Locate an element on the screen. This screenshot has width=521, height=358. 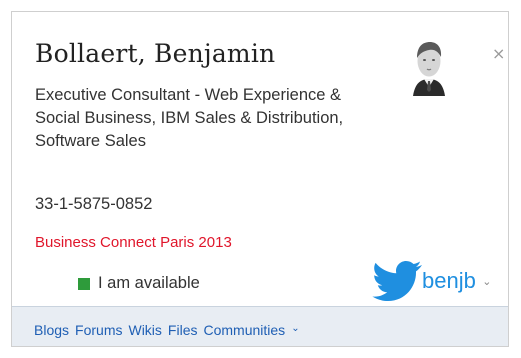
footer-link-communities: Communities is located at coordinates (244, 330).